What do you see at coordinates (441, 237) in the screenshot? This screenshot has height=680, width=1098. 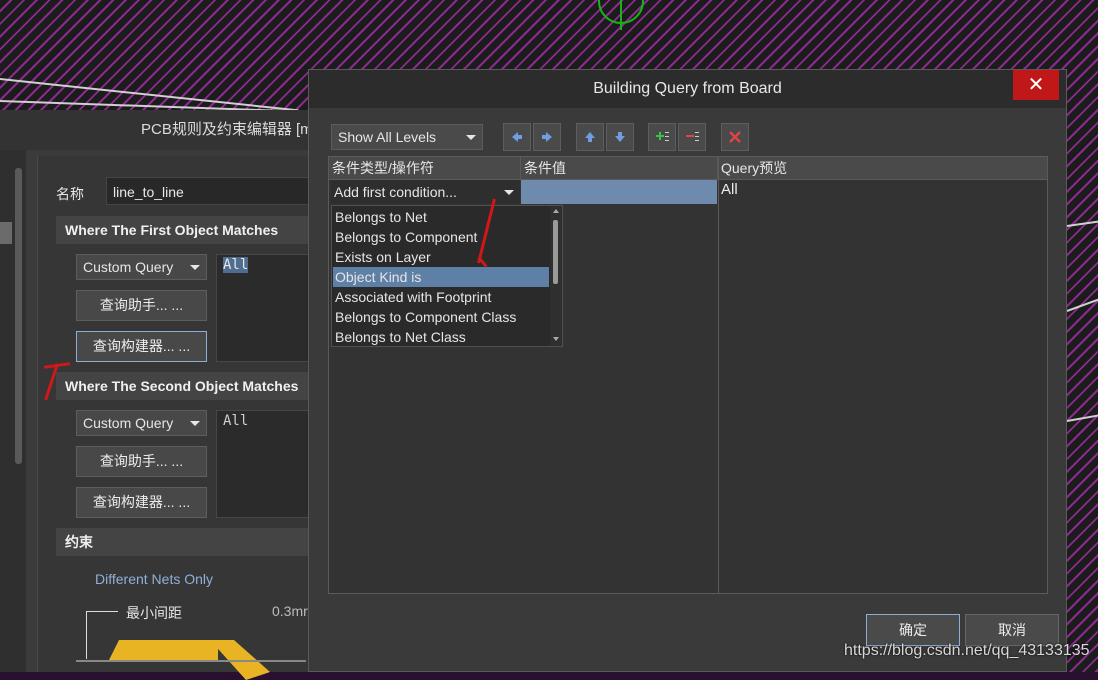 I see `list-item: Belongs to Component` at bounding box center [441, 237].